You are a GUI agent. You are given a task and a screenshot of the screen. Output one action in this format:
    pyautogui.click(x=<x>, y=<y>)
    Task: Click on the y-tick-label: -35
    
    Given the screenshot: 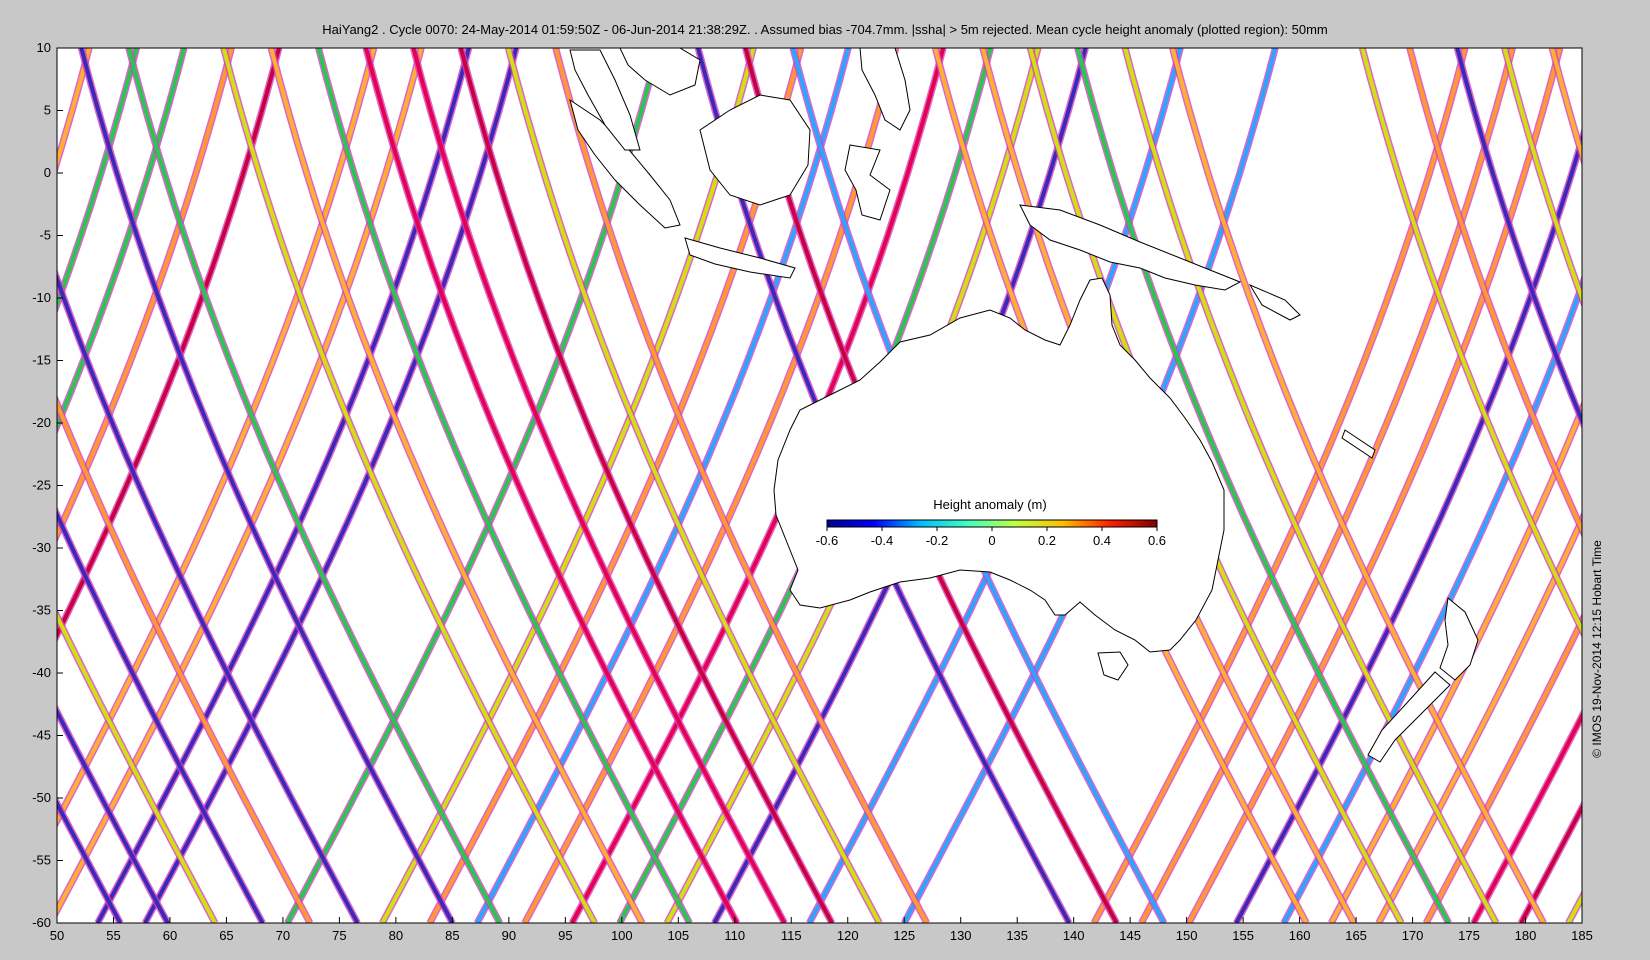 What is the action you would take?
    pyautogui.click(x=41, y=610)
    